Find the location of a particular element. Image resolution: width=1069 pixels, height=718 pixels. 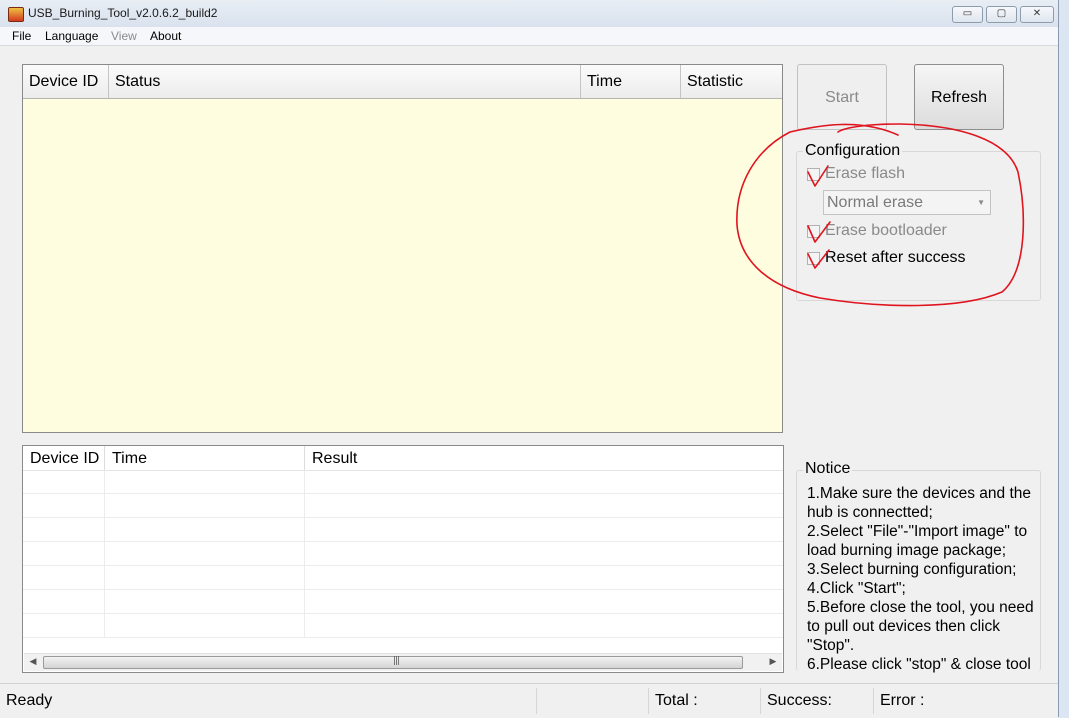

window-title: USB_Burning_Tool_v2.0.6.2_build2 is located at coordinates (123, 13).